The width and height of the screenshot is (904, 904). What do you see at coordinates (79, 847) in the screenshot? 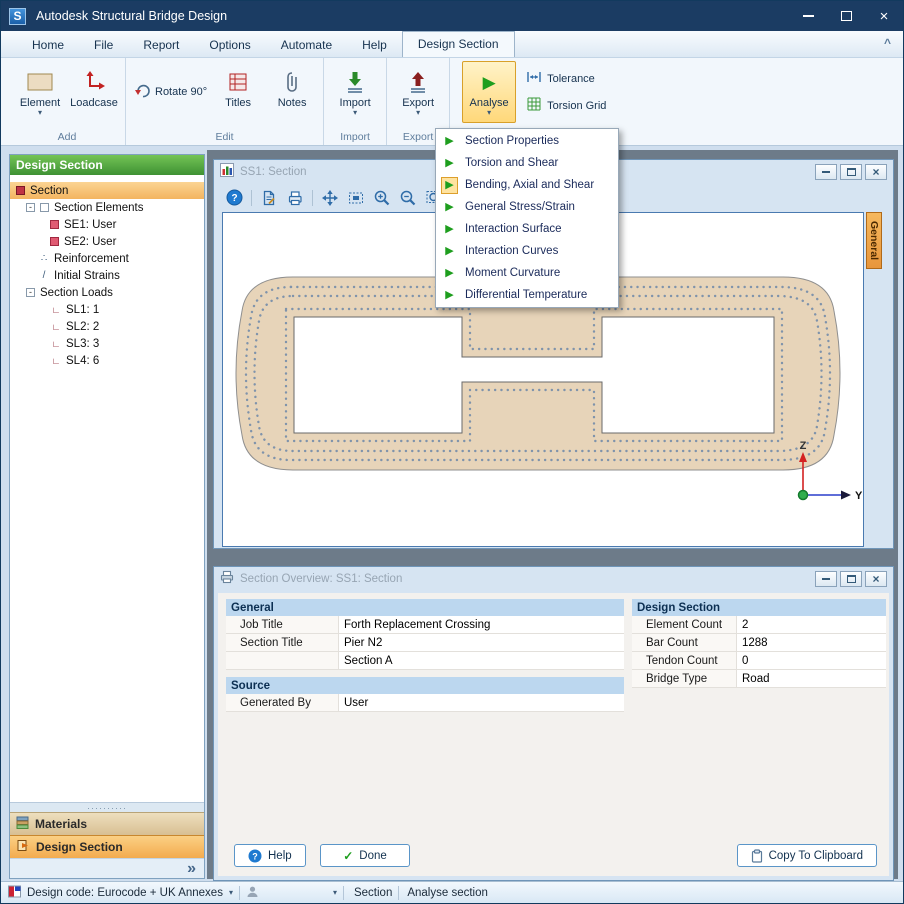
I see `design-section-label: Design Section` at bounding box center [79, 847].